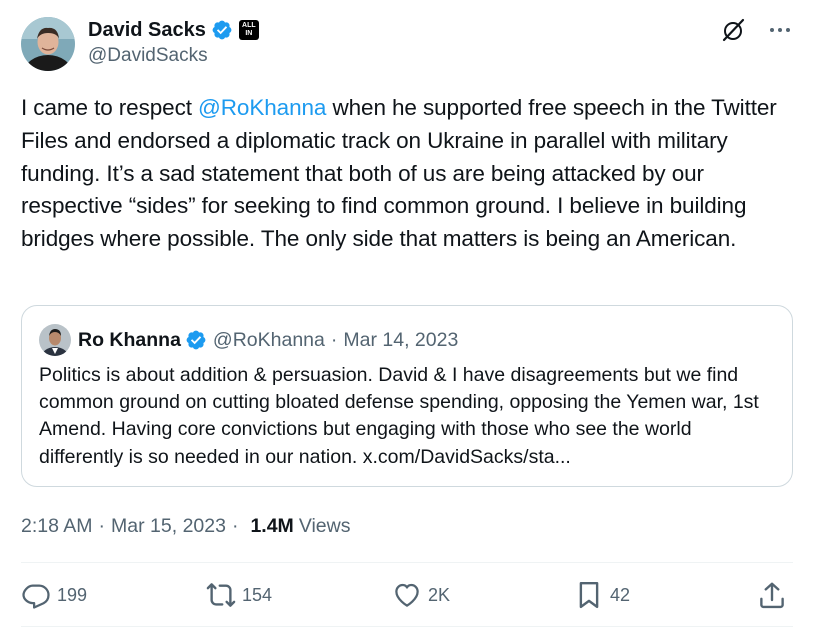 Image resolution: width=815 pixels, height=627 pixels. Describe the element at coordinates (222, 30) in the screenshot. I see `verified-badge-icon` at that location.